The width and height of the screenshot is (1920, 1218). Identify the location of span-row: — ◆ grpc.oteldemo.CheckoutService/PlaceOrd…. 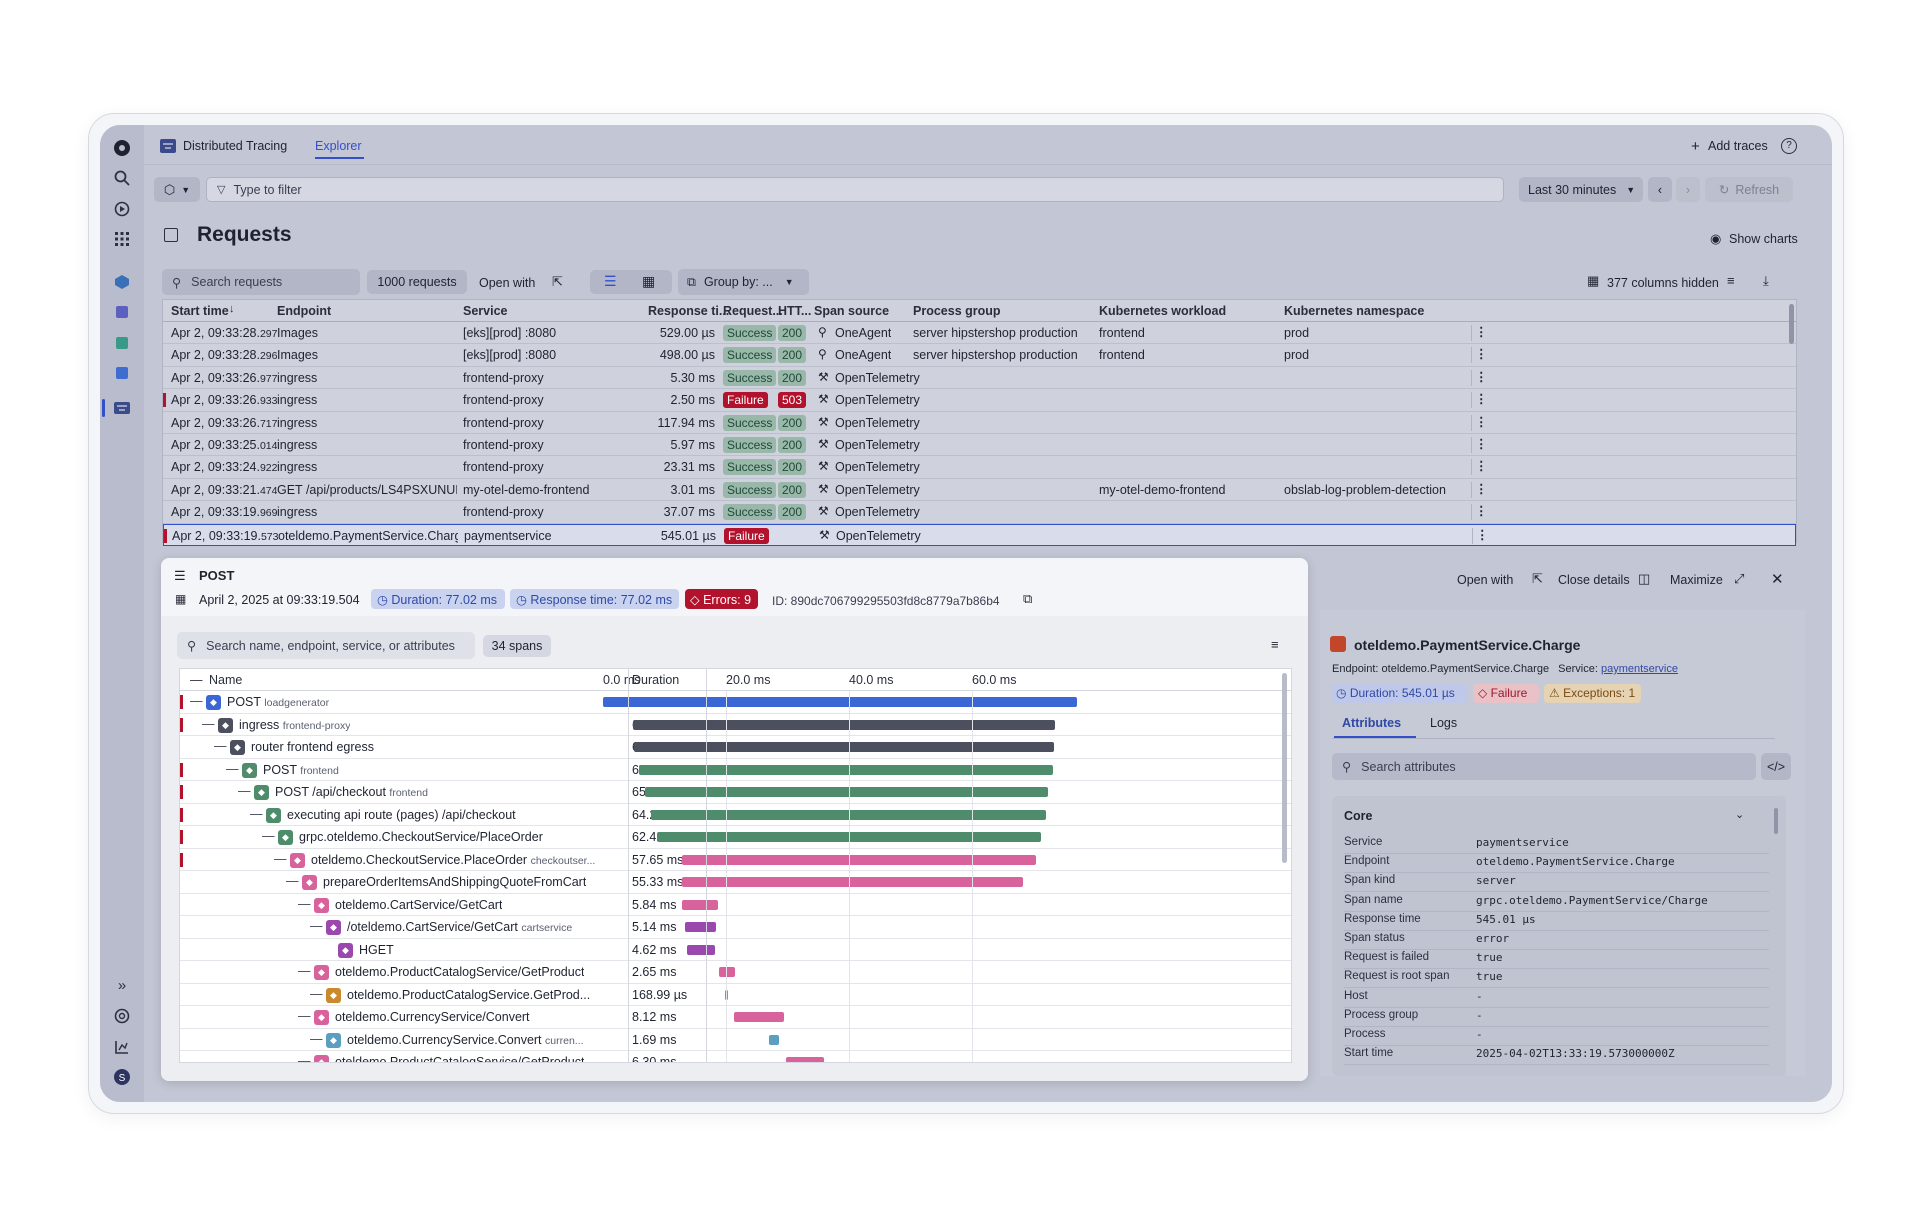
(735, 837).